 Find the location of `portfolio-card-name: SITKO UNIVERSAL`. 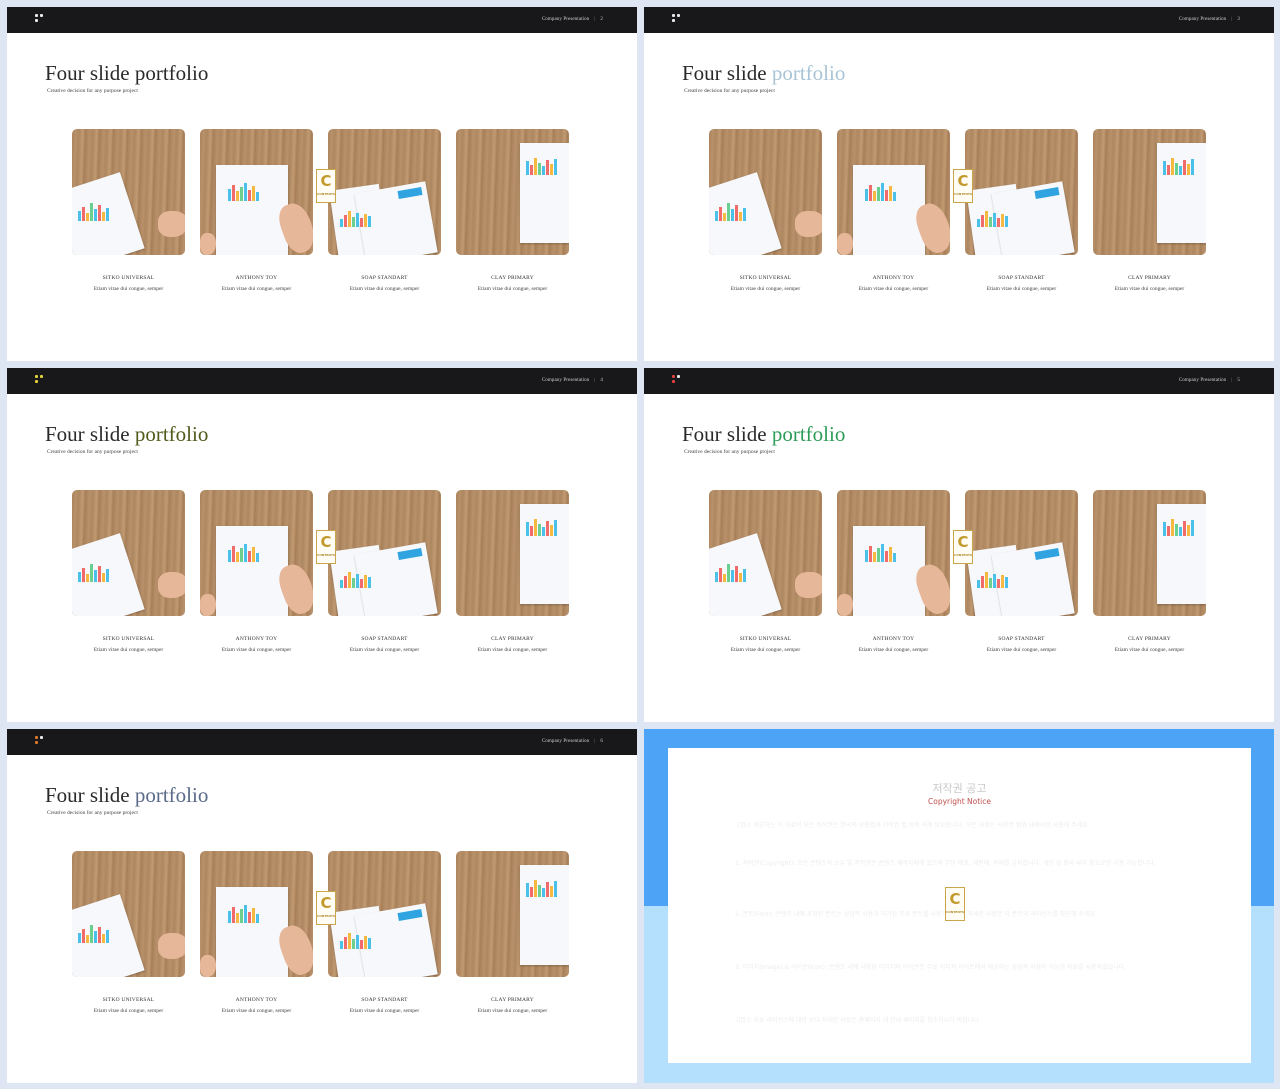

portfolio-card-name: SITKO UNIVERSAL is located at coordinates (128, 278).